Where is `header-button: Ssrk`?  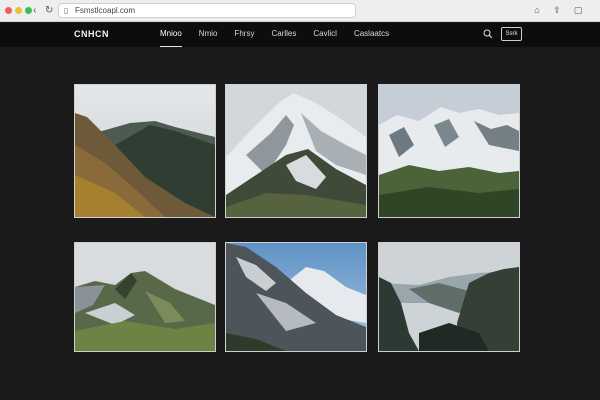 header-button: Ssrk is located at coordinates (511, 34).